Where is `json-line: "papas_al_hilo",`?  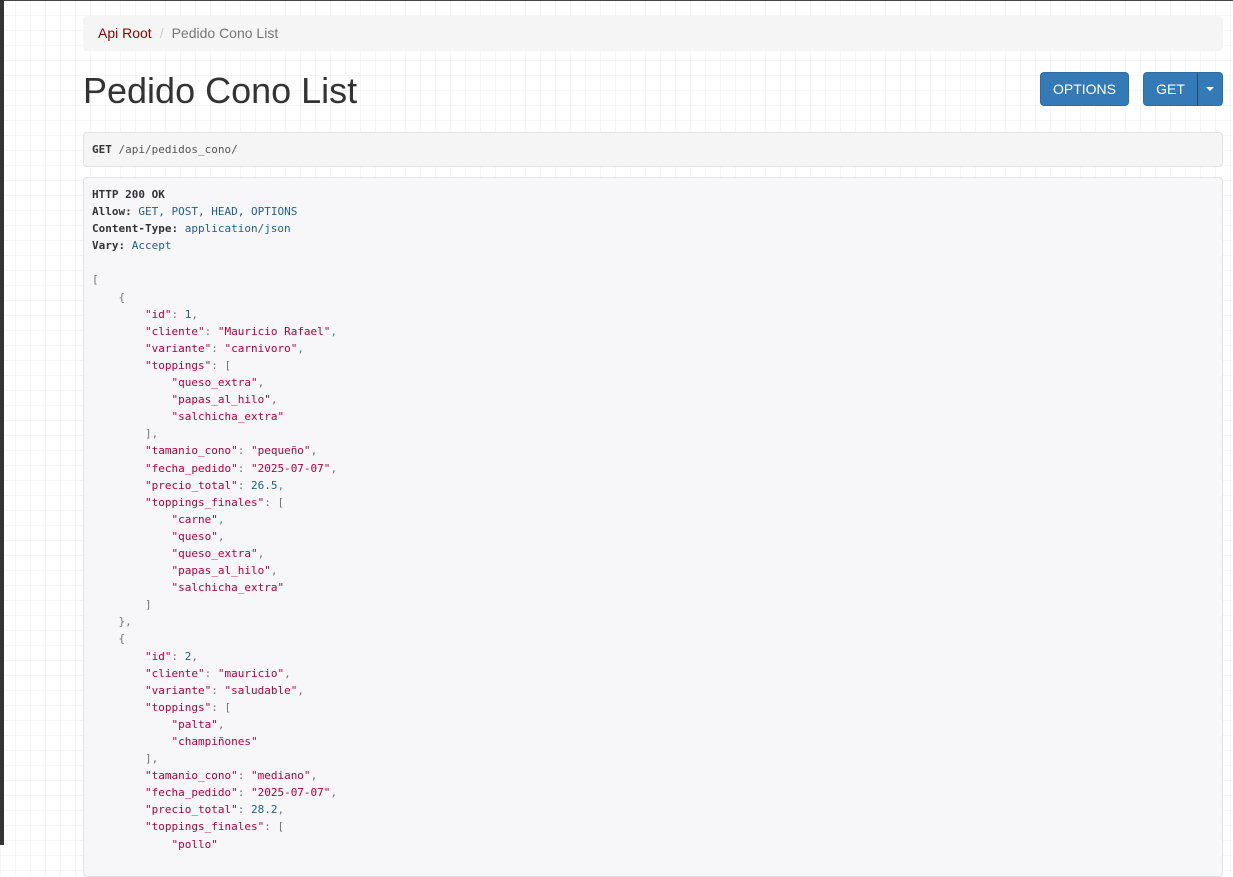 json-line: "papas_al_hilo", is located at coordinates (653, 570).